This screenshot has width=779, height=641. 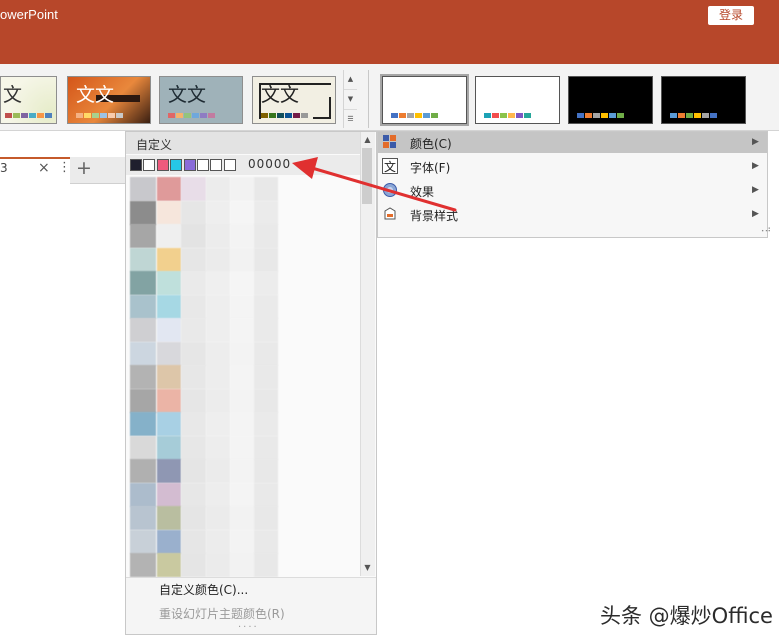 What do you see at coordinates (686, 616) in the screenshot?
I see `watermark: 头条 @爆炒Office` at bounding box center [686, 616].